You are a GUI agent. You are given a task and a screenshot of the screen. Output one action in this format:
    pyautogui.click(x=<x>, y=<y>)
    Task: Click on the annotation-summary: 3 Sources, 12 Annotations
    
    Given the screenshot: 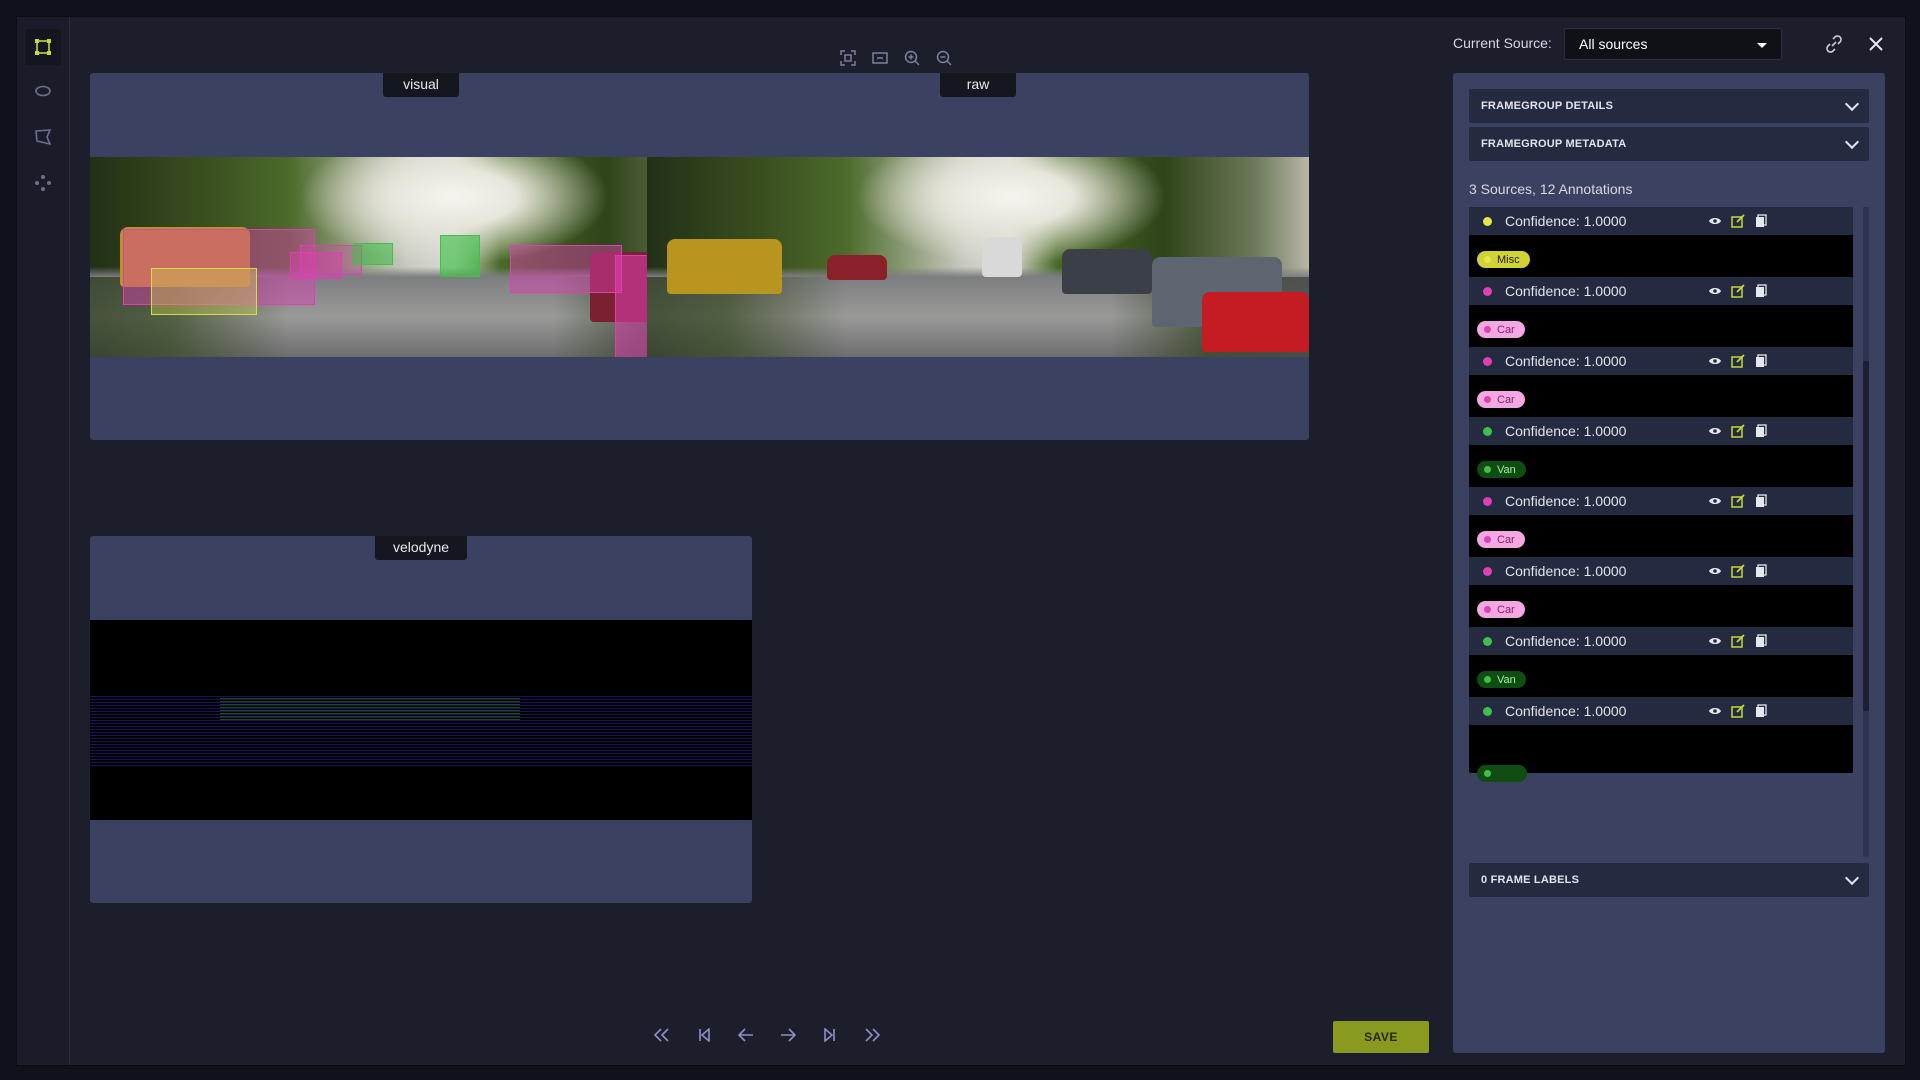 What is the action you would take?
    pyautogui.click(x=1551, y=189)
    